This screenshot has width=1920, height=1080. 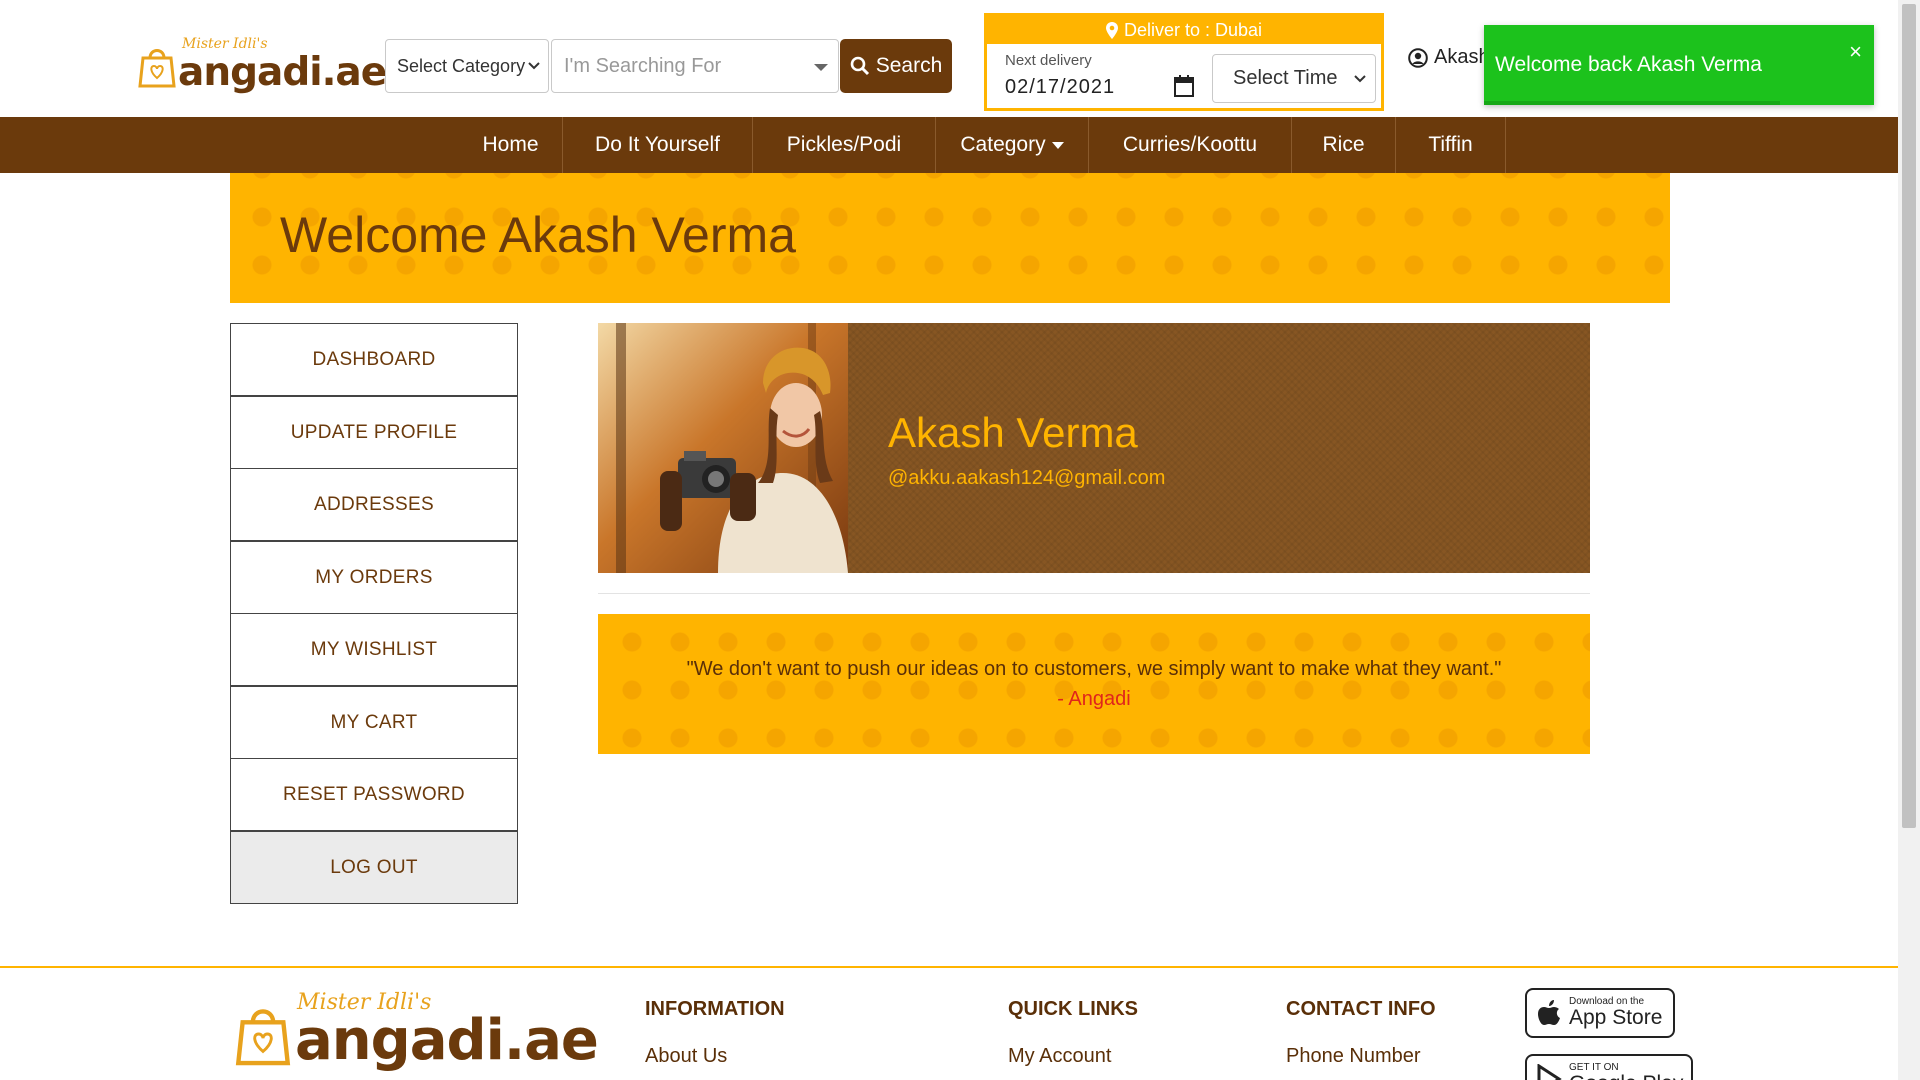 I want to click on search-button-label: Search, so click(x=909, y=65).